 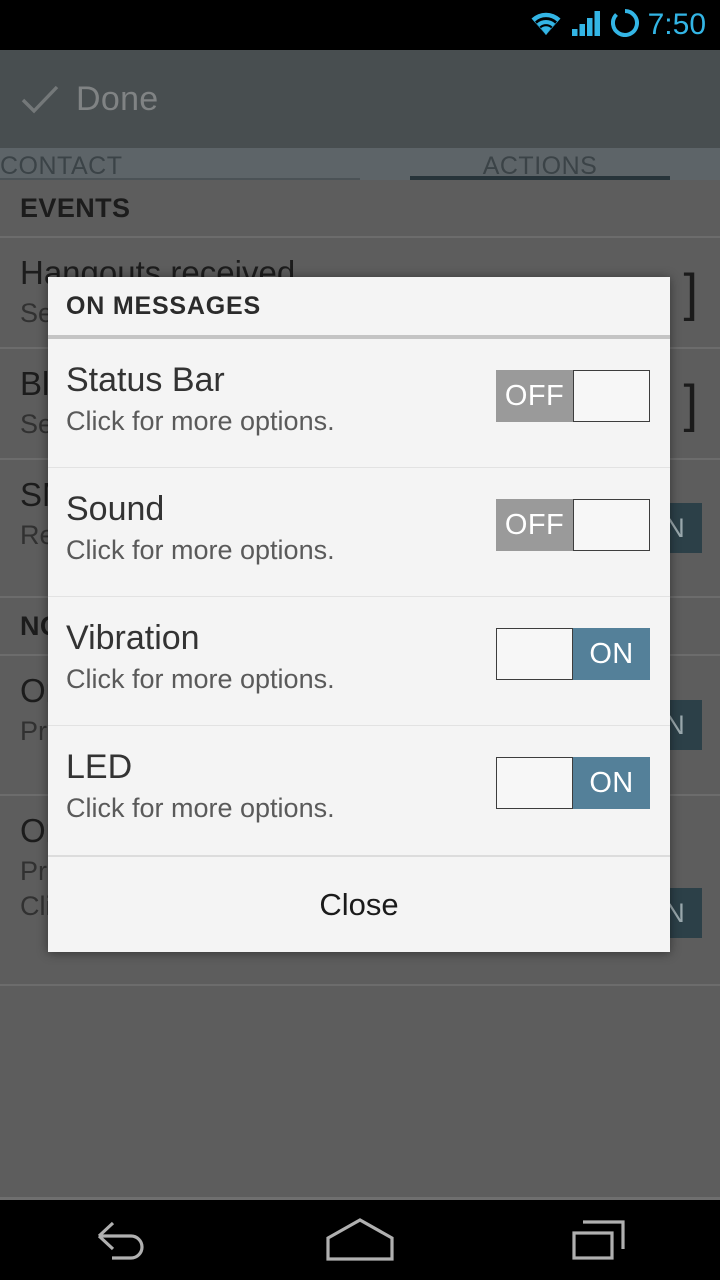 I want to click on dialog-title-bar: ON MESSAGES, so click(x=359, y=306).